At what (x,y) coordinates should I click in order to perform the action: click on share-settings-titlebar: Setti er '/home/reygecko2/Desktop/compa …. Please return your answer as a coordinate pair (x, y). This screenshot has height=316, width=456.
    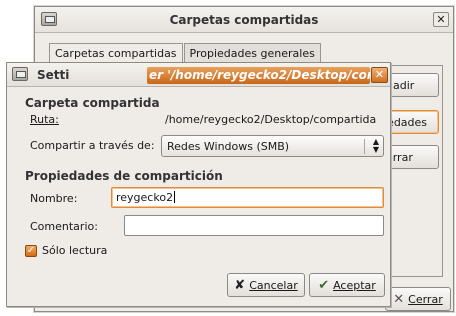
    Looking at the image, I should click on (198, 75).